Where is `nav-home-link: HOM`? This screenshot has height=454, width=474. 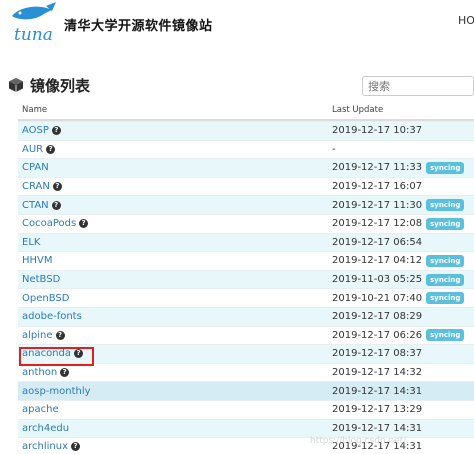 nav-home-link: HOM is located at coordinates (466, 20).